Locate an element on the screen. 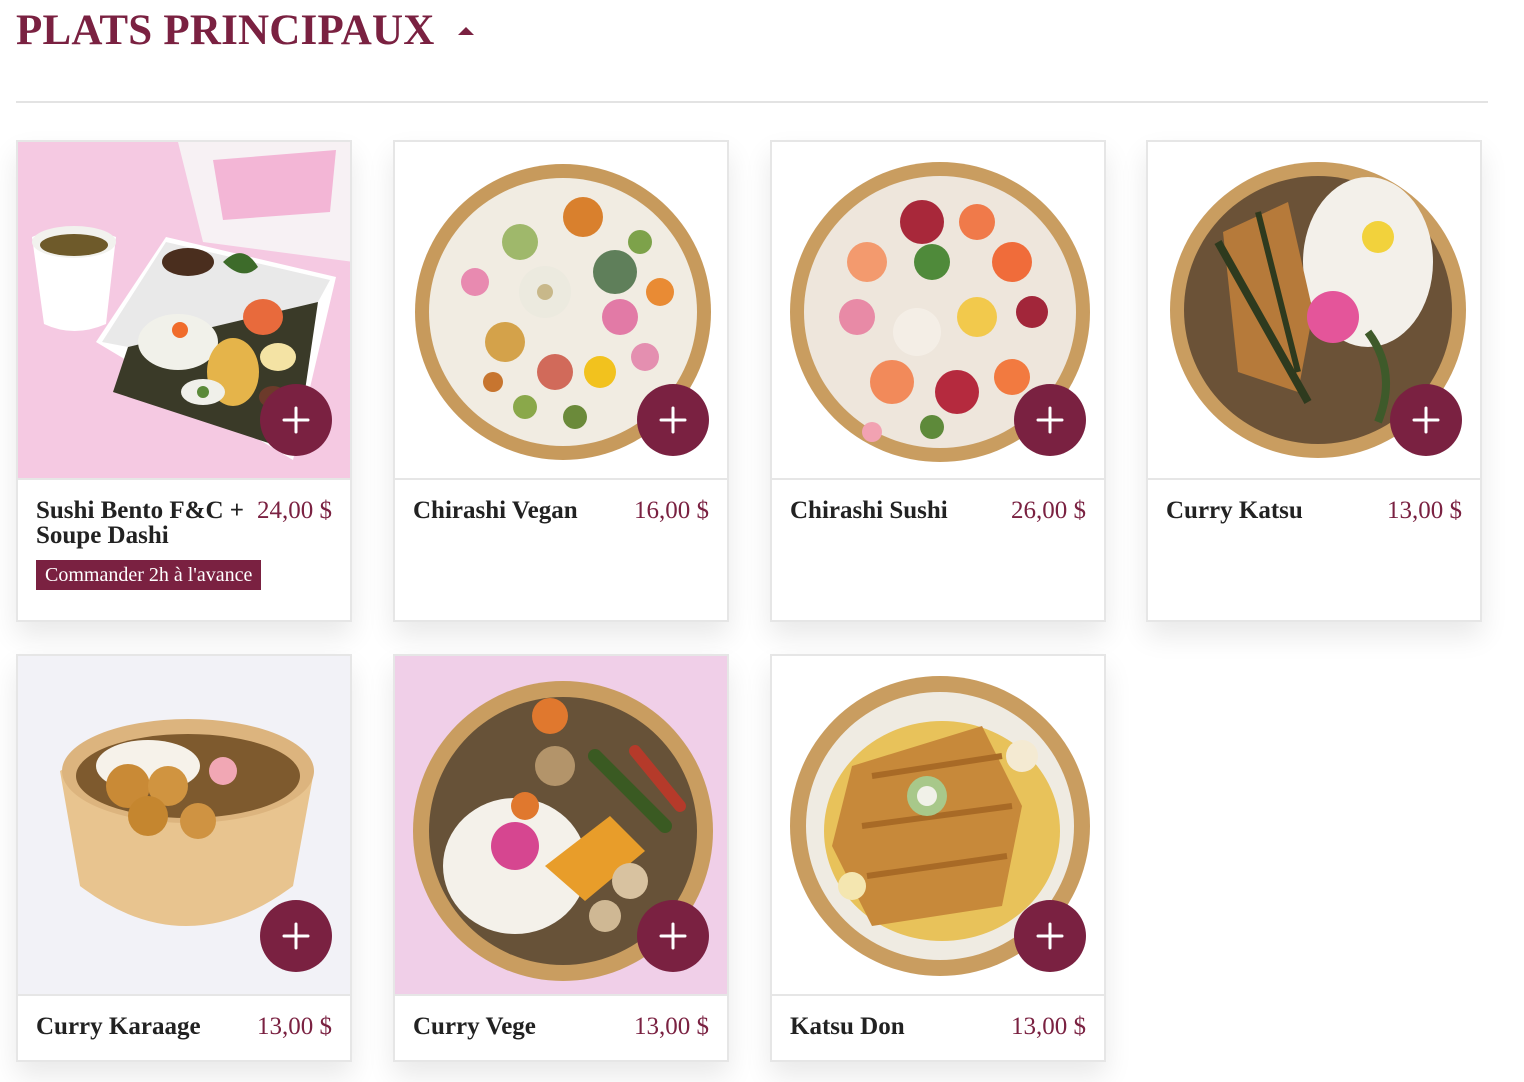  section-title: PLATS PRINCIPAUX is located at coordinates (225, 30).